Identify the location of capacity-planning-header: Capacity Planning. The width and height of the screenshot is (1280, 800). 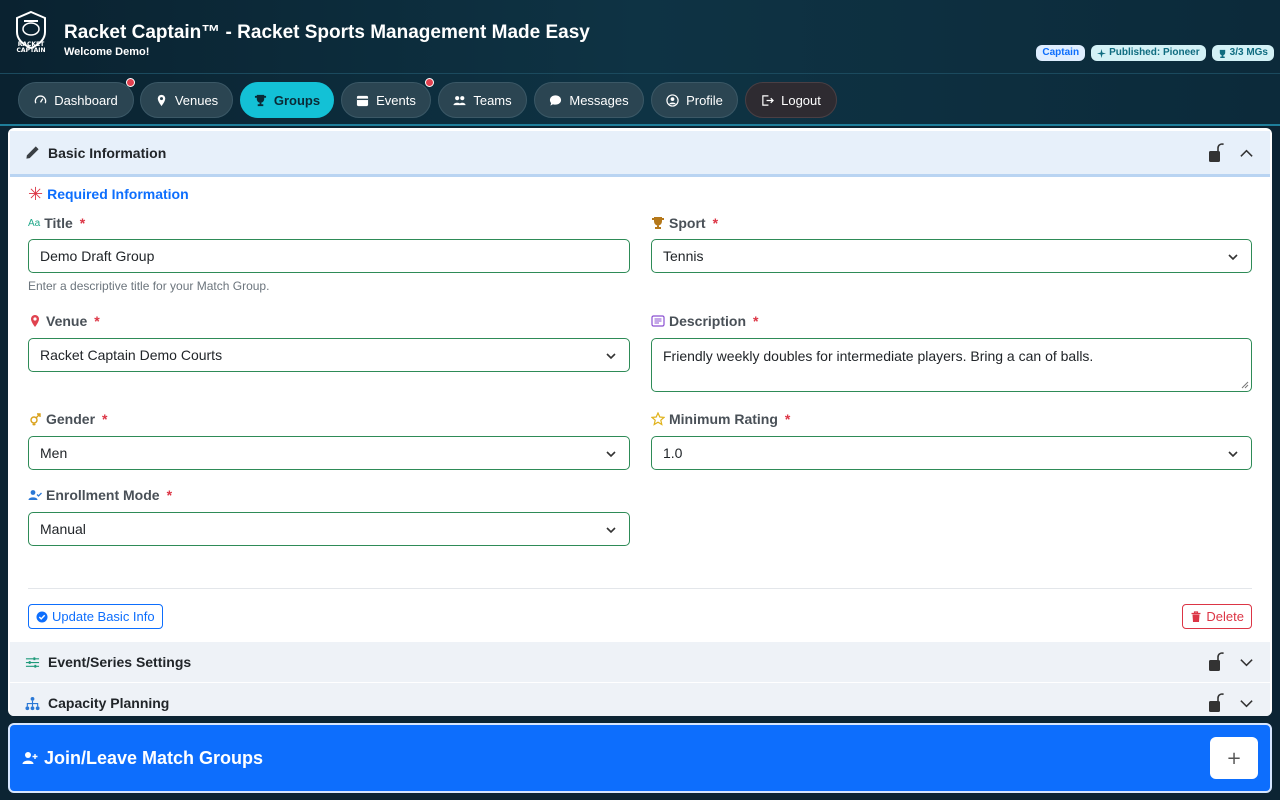
(640, 699).